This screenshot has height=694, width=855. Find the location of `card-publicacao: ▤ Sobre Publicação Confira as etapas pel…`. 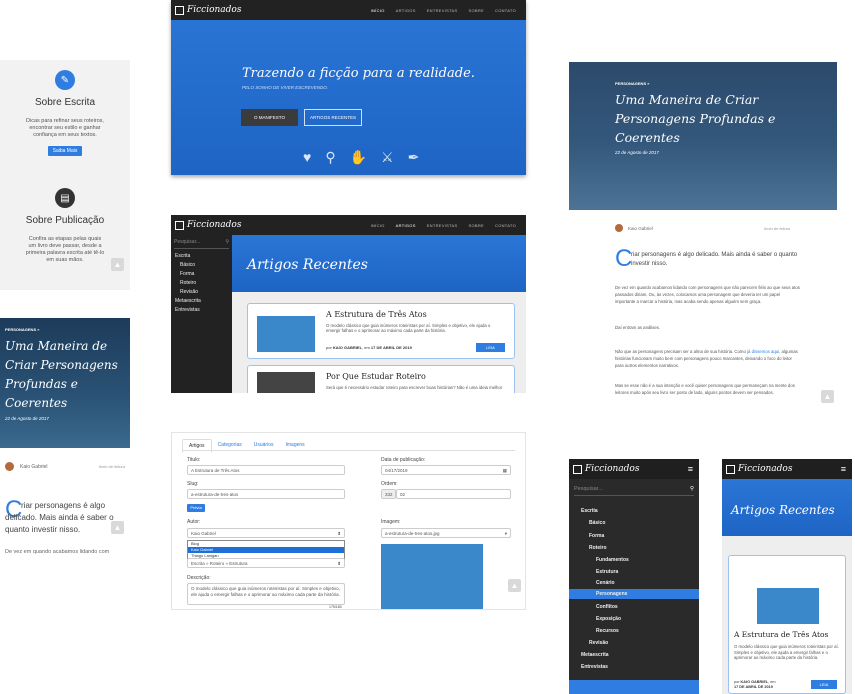

card-publicacao: ▤ Sobre Publicação Confira as etapas pel… is located at coordinates (65, 226).